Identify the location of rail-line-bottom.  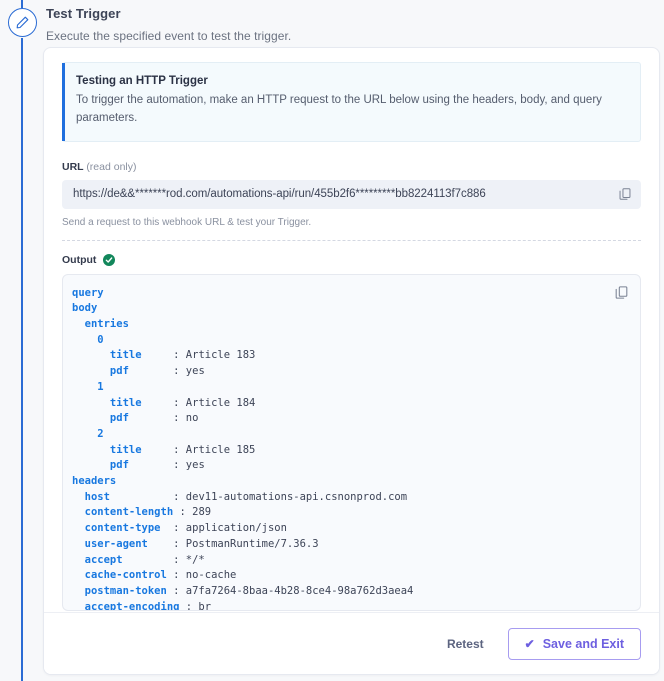
(22, 359).